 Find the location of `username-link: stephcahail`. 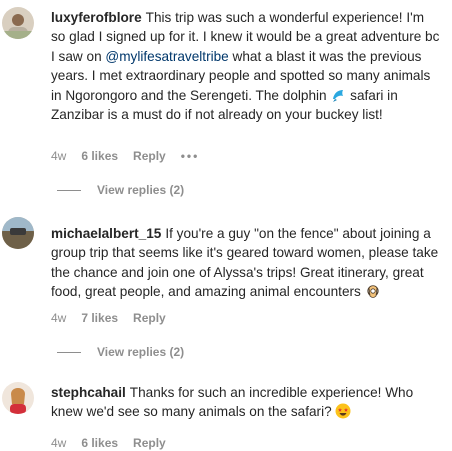

username-link: stephcahail is located at coordinates (88, 392).